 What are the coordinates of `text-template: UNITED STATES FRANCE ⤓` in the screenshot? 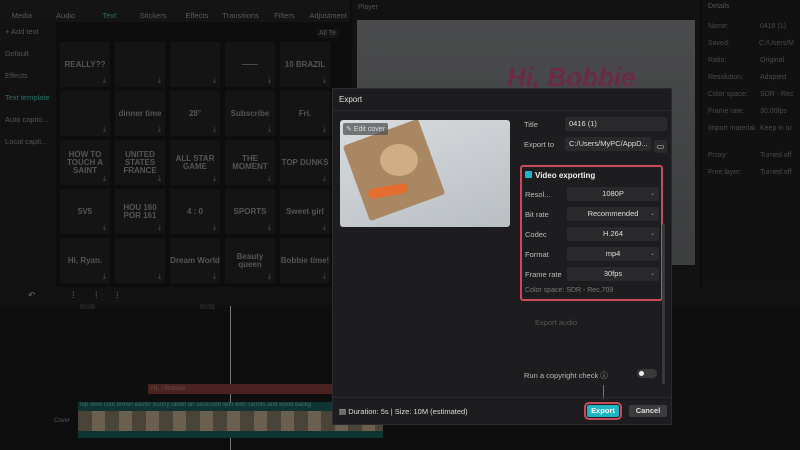 It's located at (140, 162).